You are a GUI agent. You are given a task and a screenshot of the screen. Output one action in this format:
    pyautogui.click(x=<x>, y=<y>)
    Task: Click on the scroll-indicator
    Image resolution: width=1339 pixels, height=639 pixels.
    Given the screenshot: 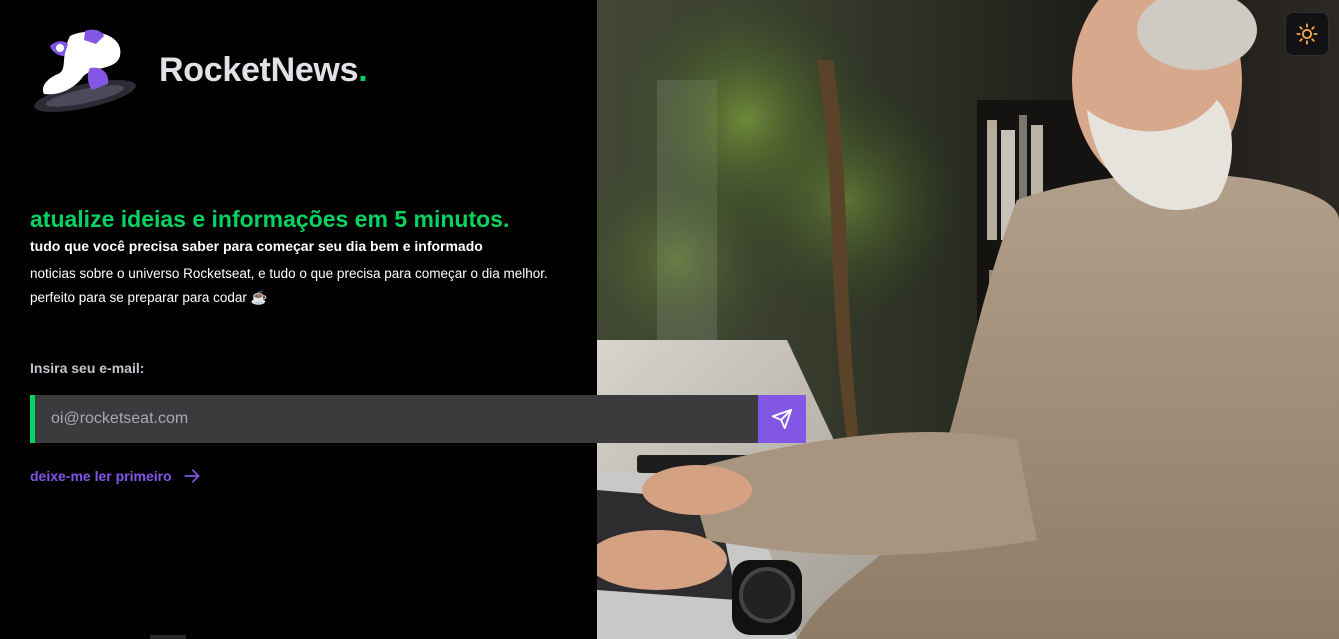 What is the action you would take?
    pyautogui.click(x=168, y=637)
    